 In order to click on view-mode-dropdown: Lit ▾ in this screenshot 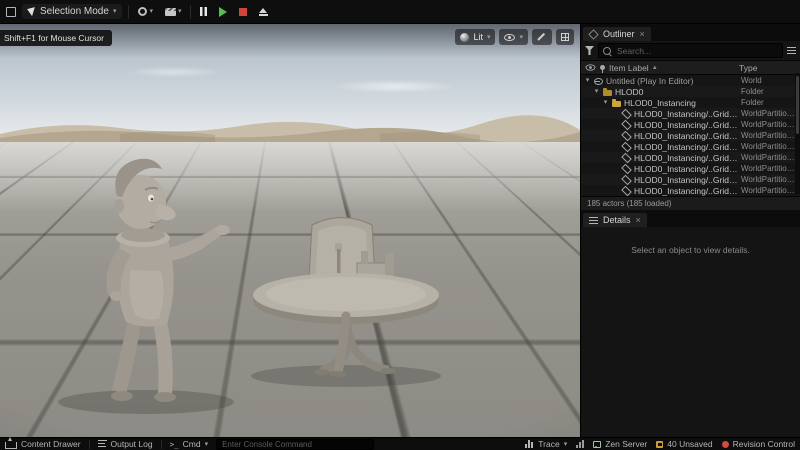, I will do `click(475, 37)`.